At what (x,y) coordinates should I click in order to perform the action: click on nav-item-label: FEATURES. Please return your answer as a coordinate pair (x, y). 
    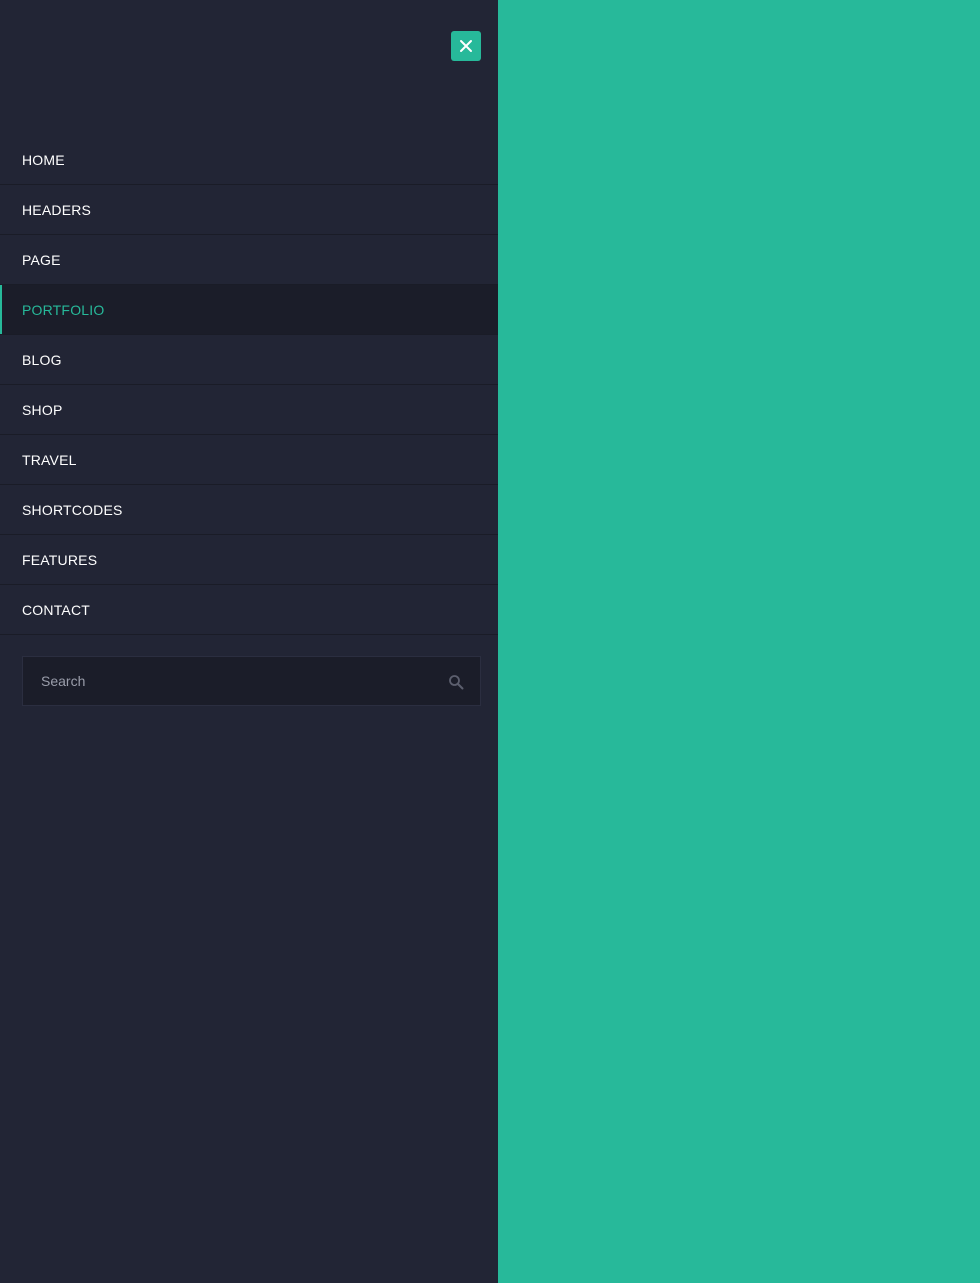
    Looking at the image, I should click on (60, 559).